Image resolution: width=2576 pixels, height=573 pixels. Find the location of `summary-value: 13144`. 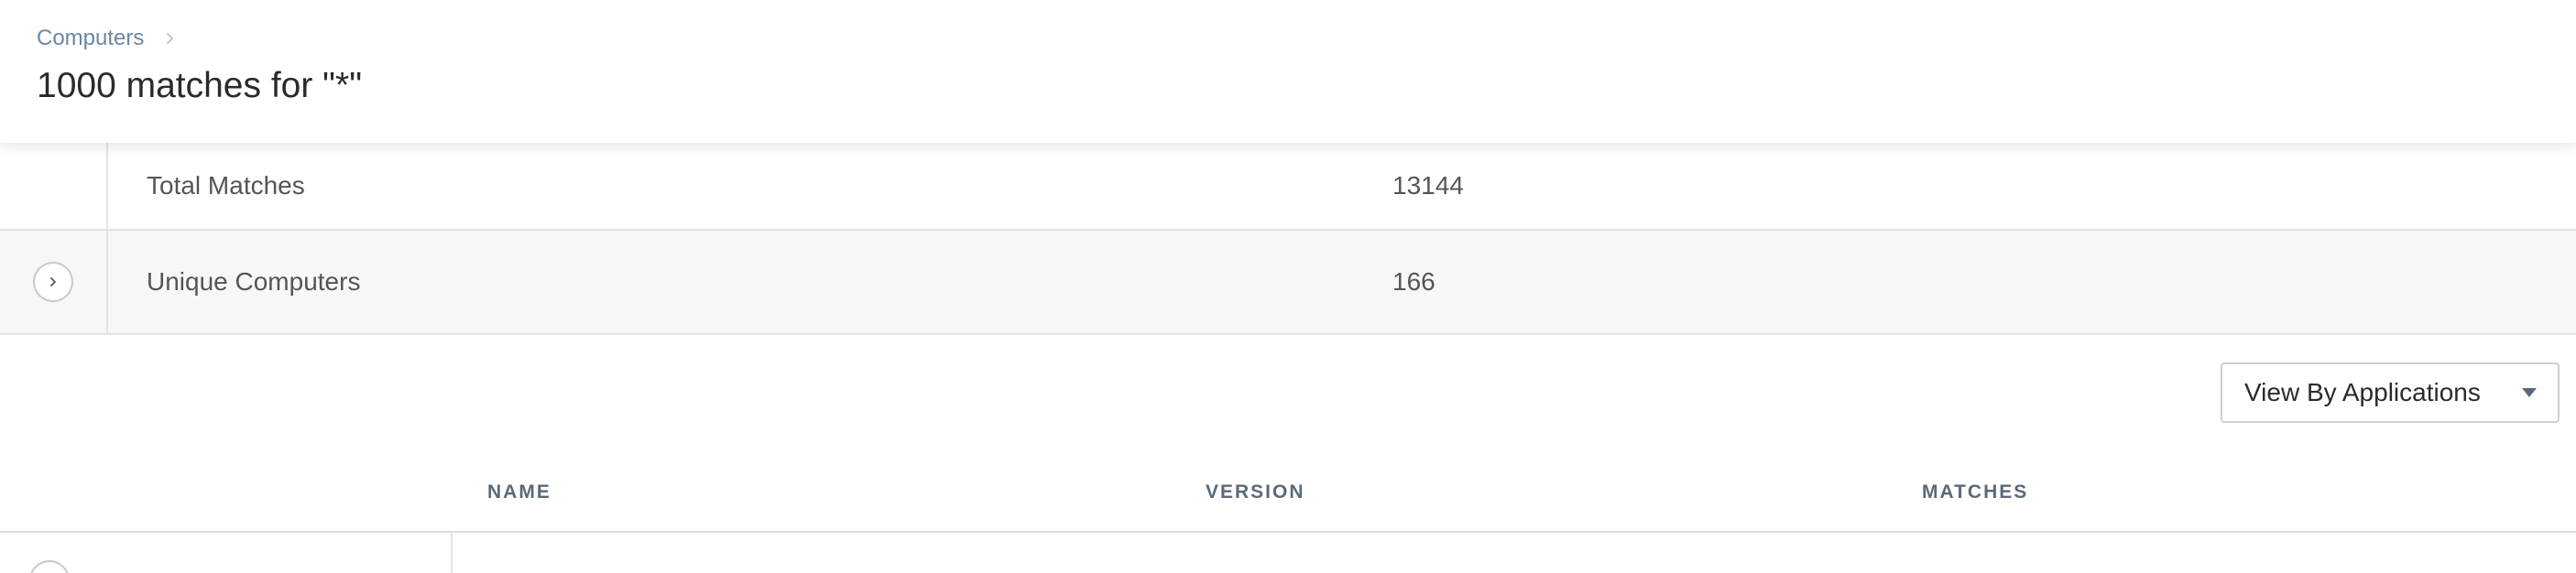

summary-value: 13144 is located at coordinates (1428, 185).